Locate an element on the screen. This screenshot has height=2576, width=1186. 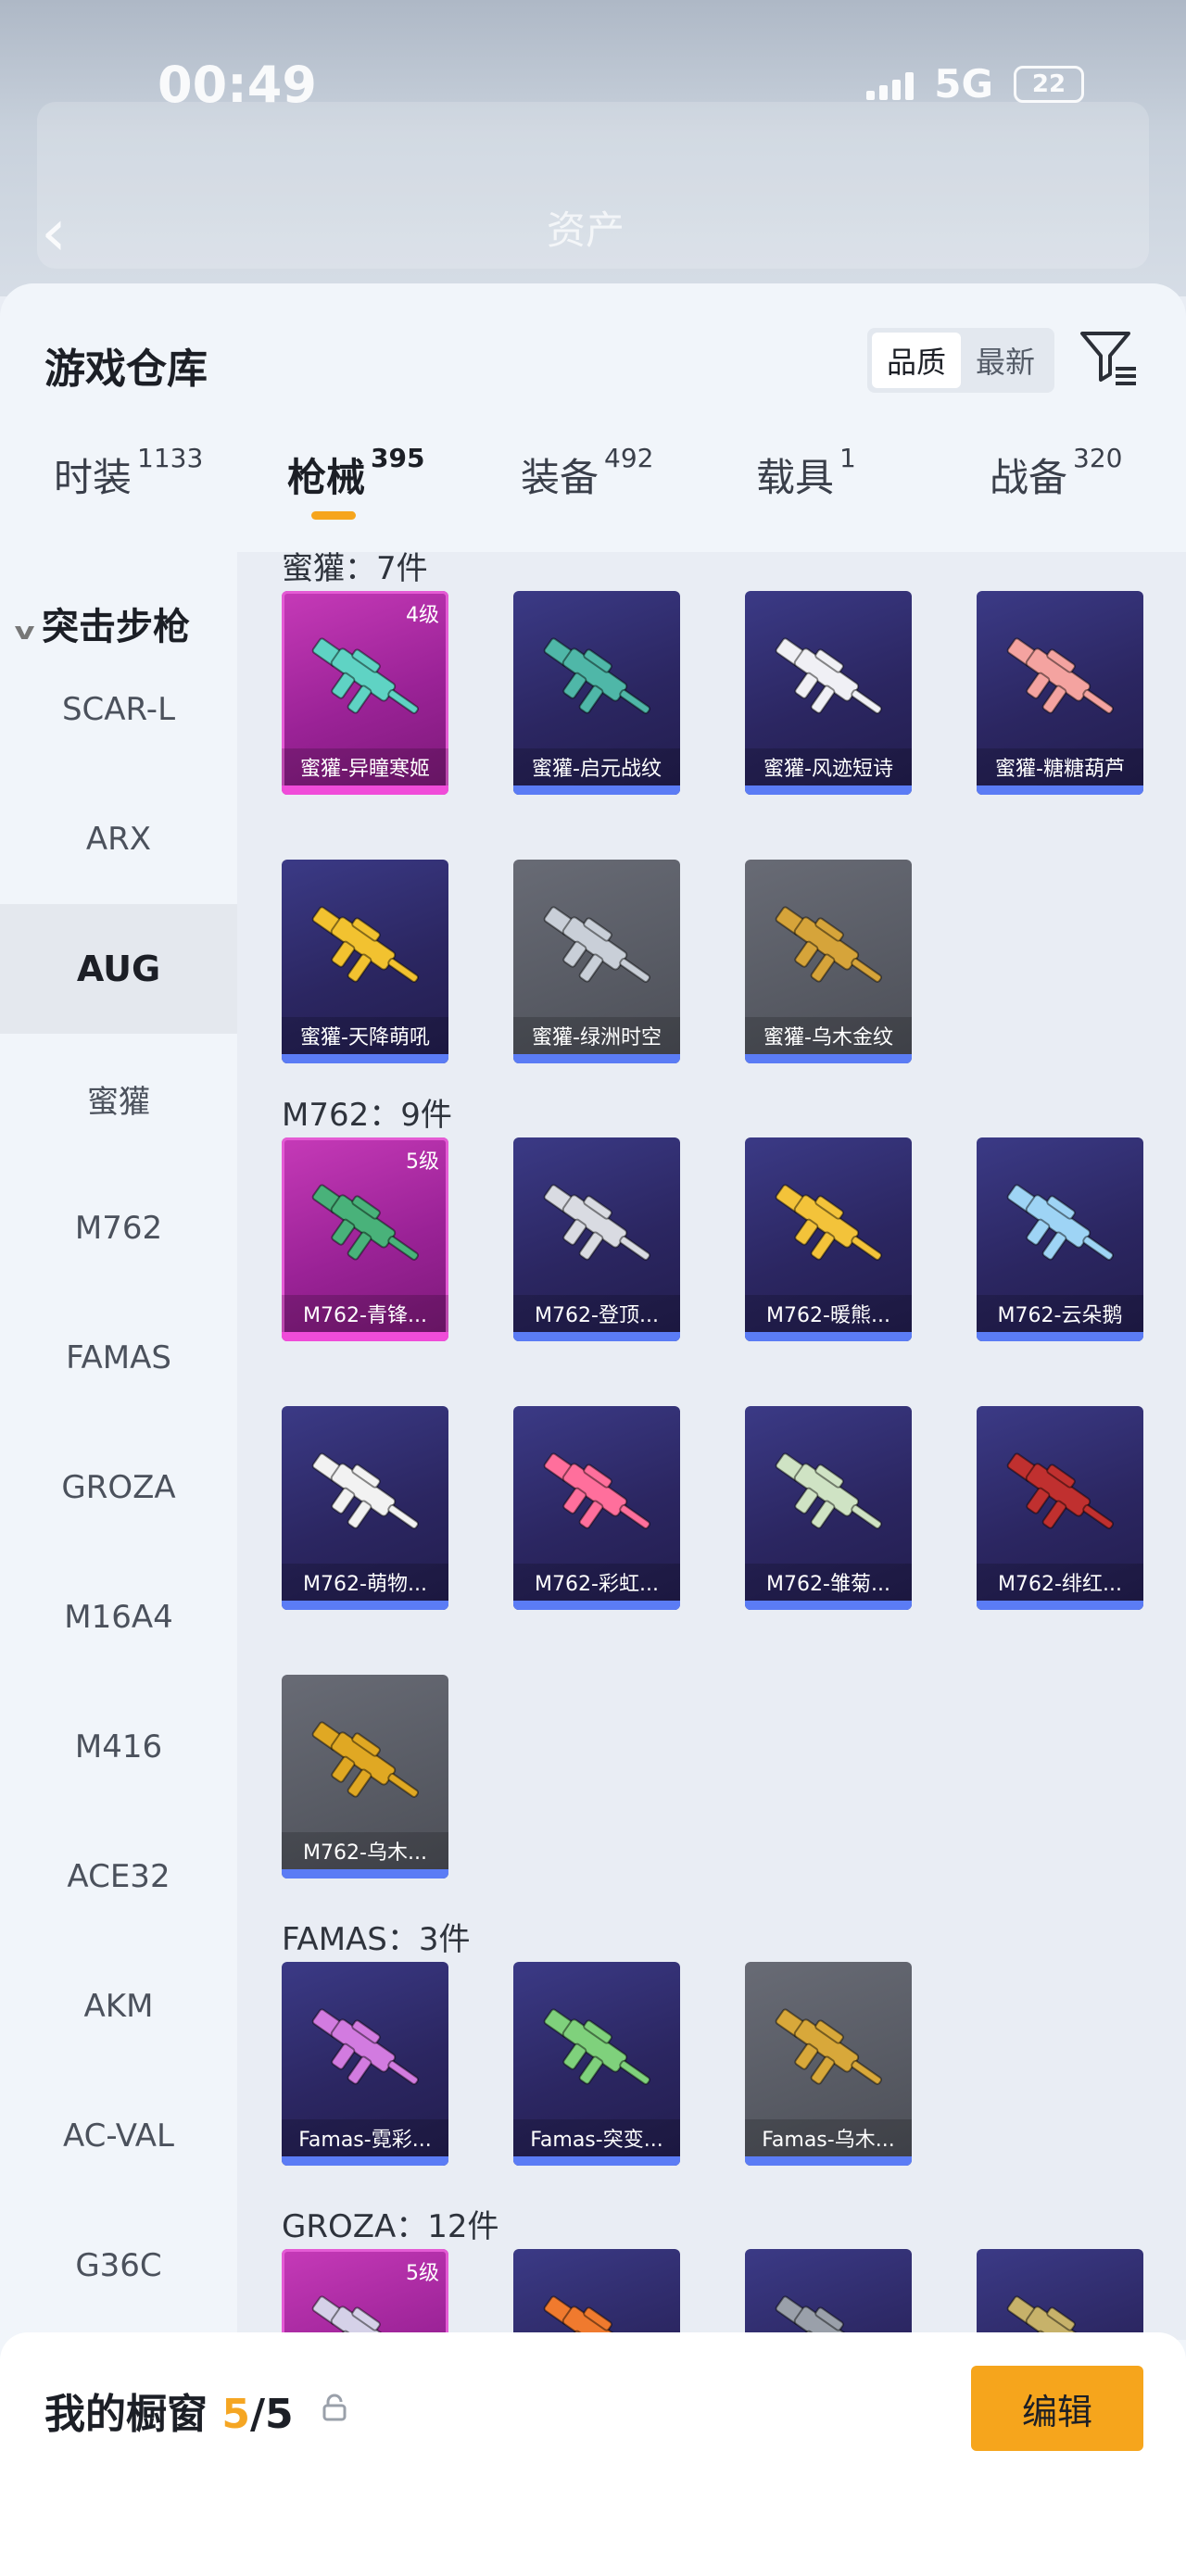
weapon-card: 4级 蜜獾-异瞳寒姬 is located at coordinates (365, 693).